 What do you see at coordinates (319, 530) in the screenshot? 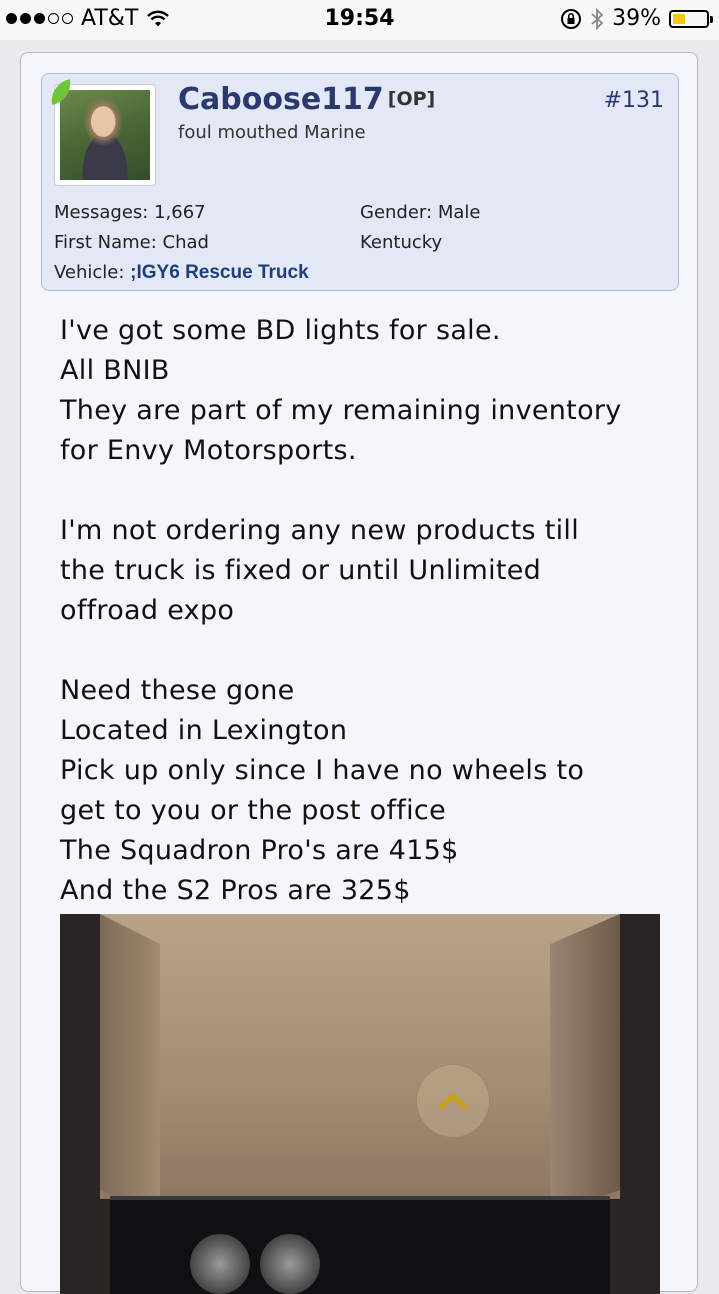
I see `message-line: I'm not ordering any new products till` at bounding box center [319, 530].